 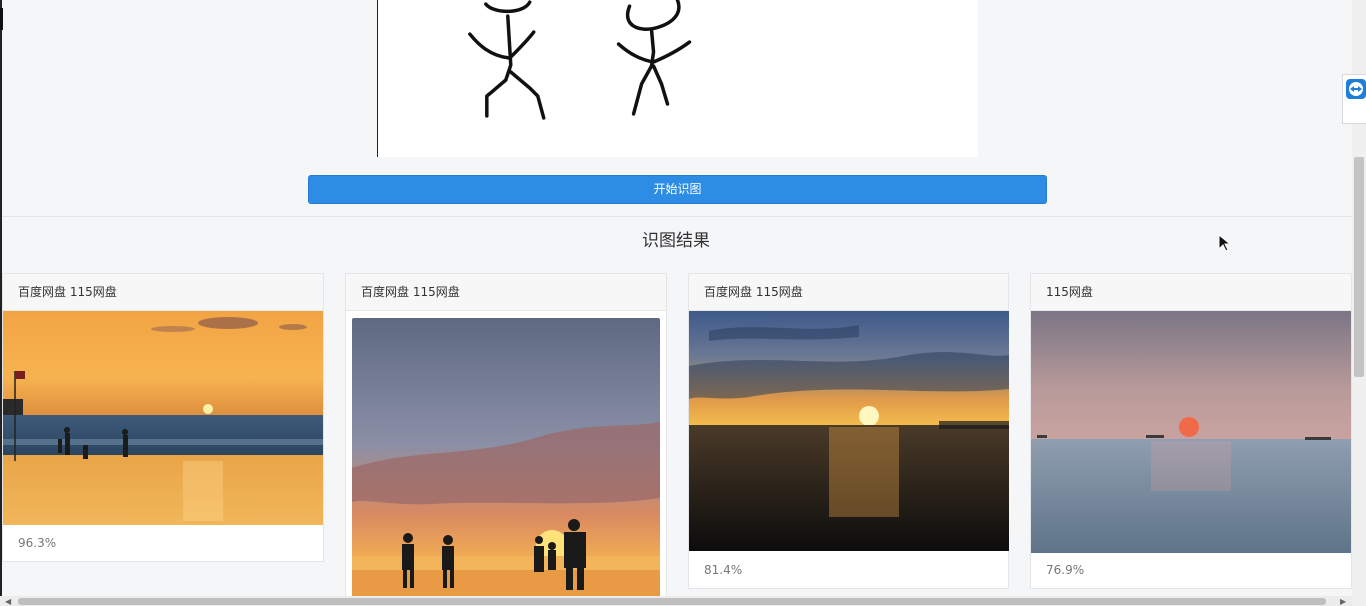 I want to click on remote-tool-tab, so click(x=1354, y=99).